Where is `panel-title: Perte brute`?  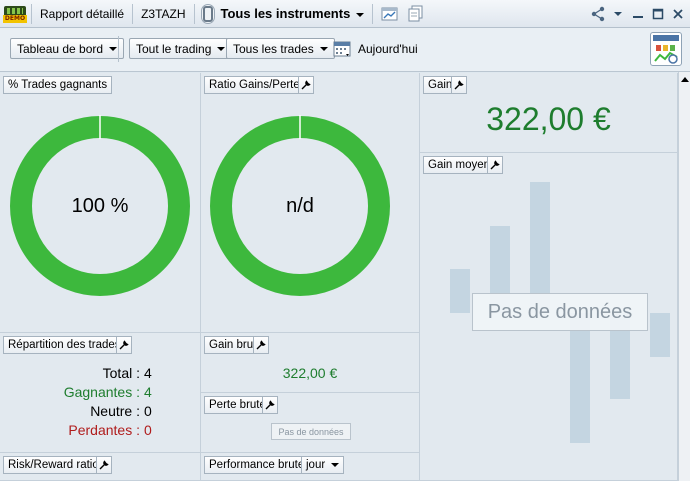 panel-title: Perte brute is located at coordinates (237, 405).